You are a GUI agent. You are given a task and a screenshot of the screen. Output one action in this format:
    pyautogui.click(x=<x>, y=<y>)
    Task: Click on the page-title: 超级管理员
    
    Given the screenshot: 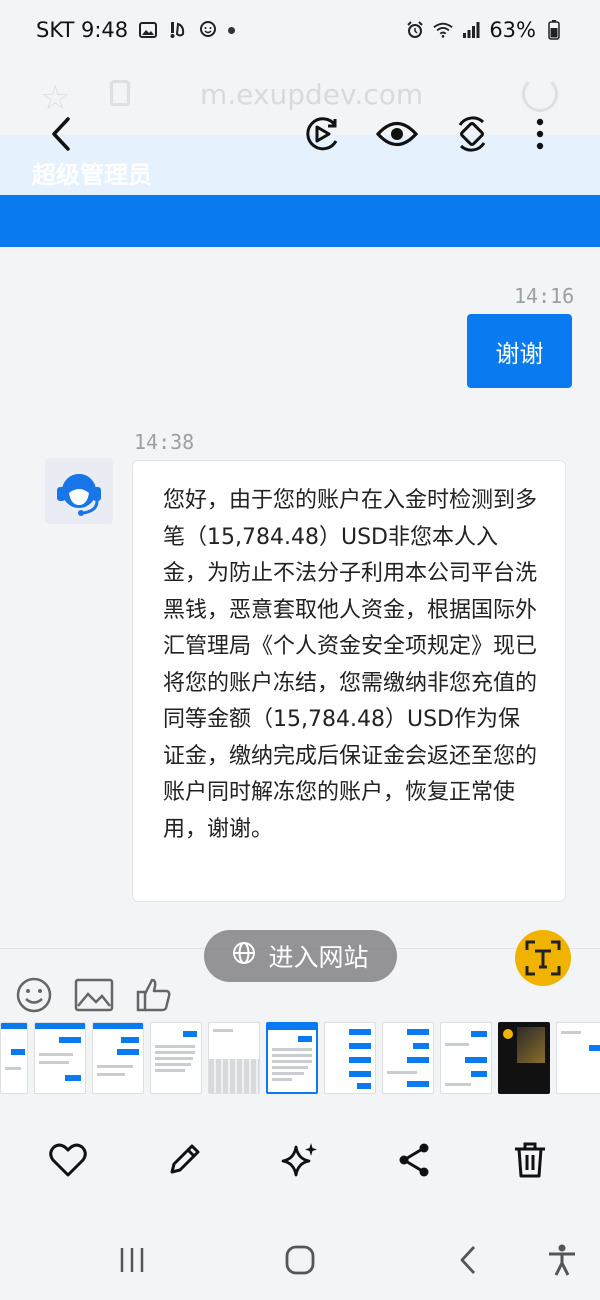 What is the action you would take?
    pyautogui.click(x=92, y=175)
    